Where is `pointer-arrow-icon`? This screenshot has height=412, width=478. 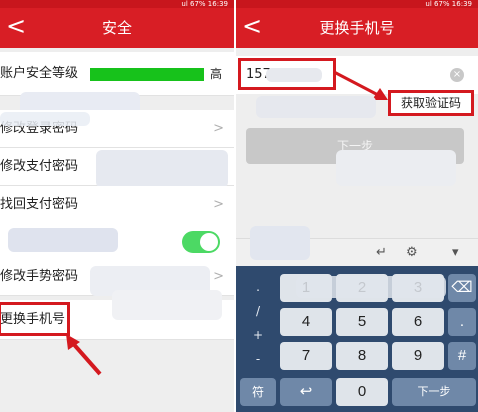 pointer-arrow-icon is located at coordinates (84, 355).